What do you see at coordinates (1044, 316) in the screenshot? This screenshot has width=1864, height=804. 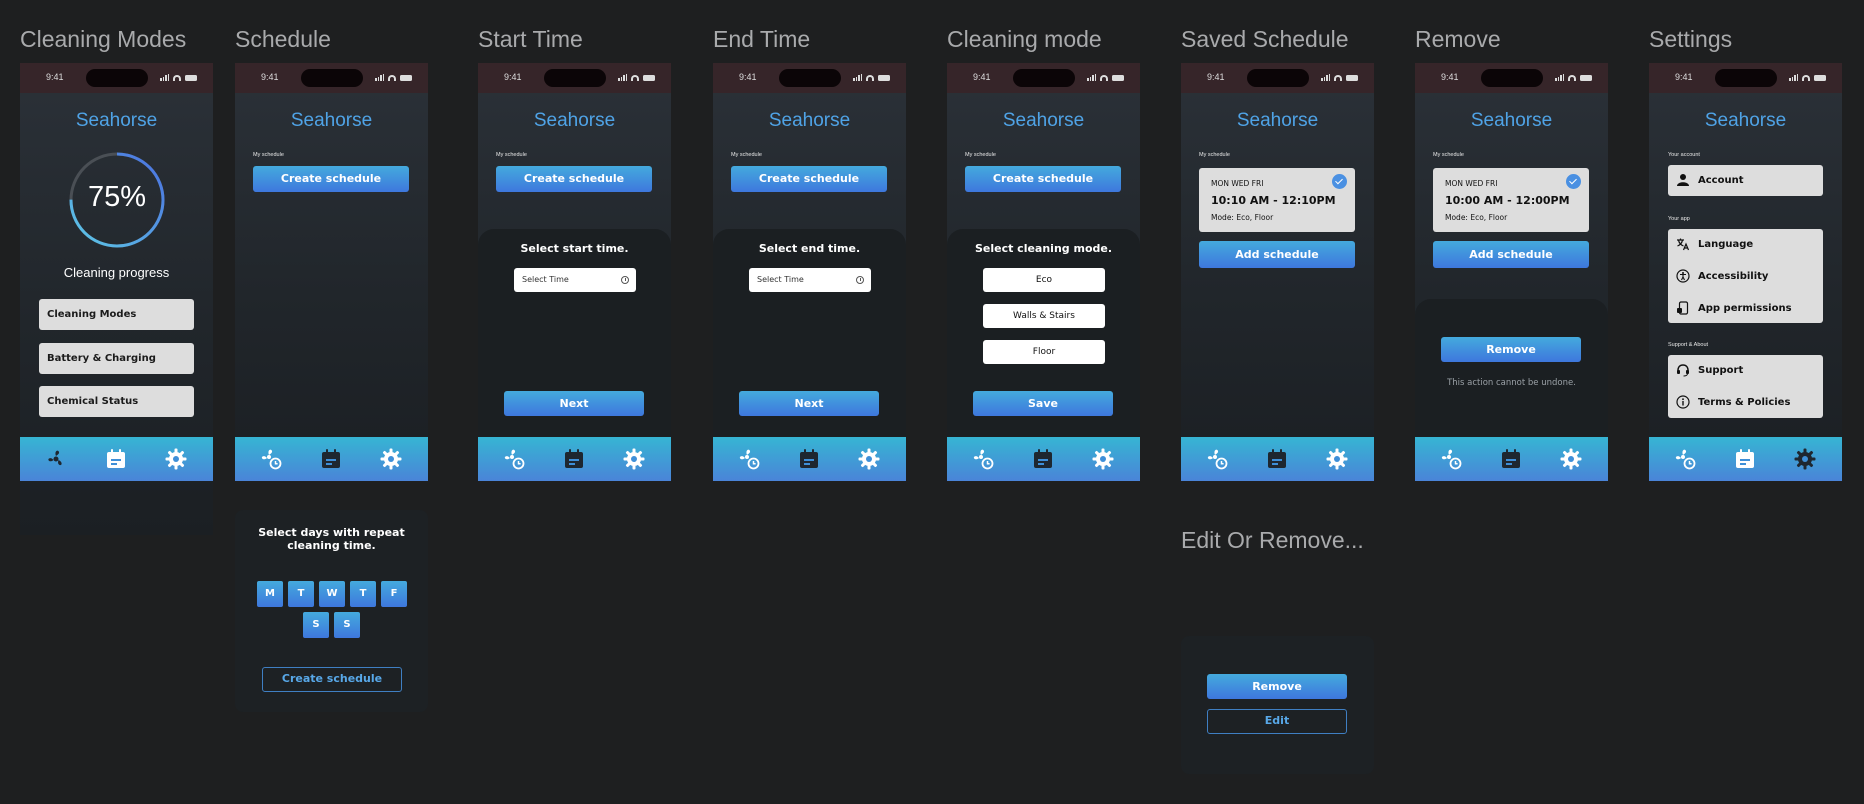 I see `mode-walls-stairs-button: Walls & Stairs` at bounding box center [1044, 316].